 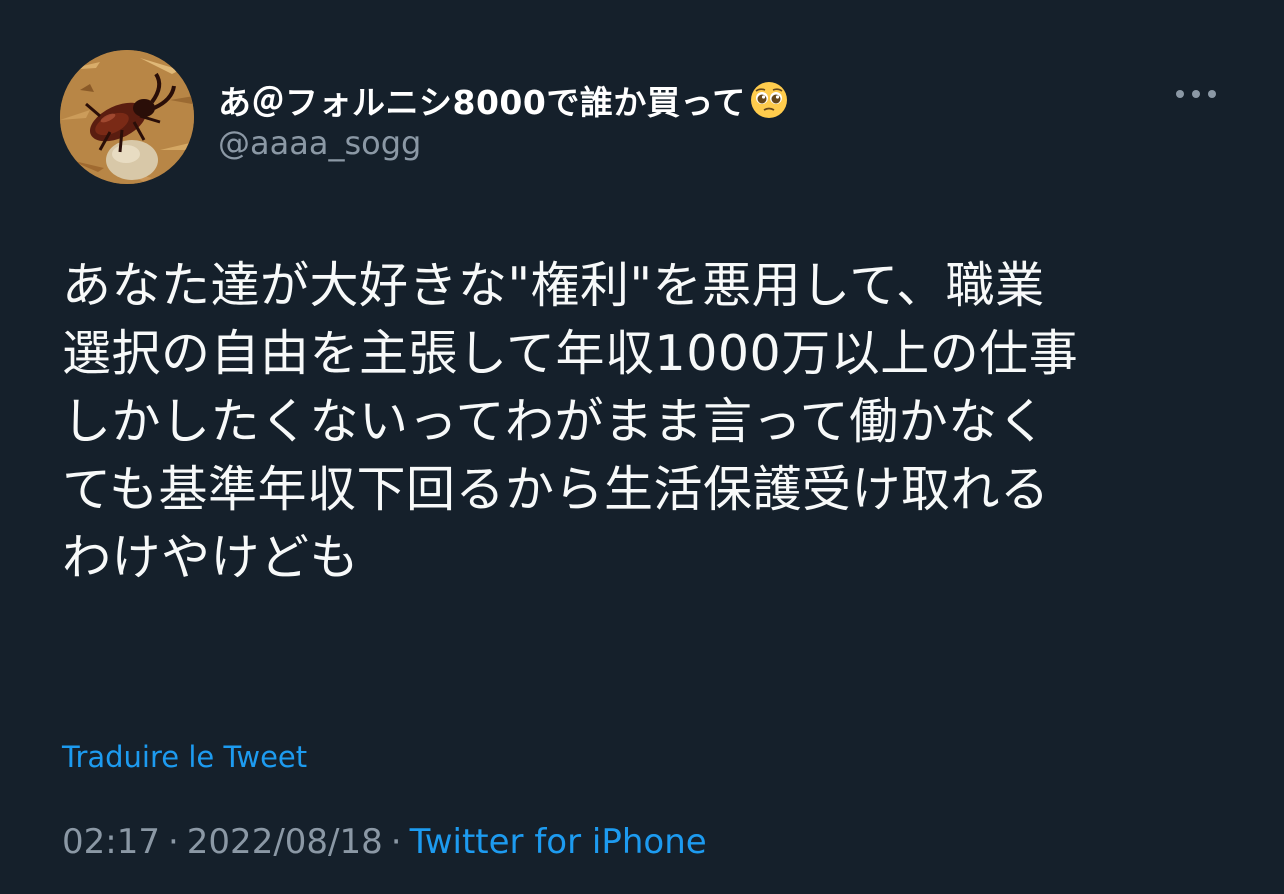 I want to click on display-name-text: あ＠フォルニシ8000で誰か買って, so click(x=482, y=102).